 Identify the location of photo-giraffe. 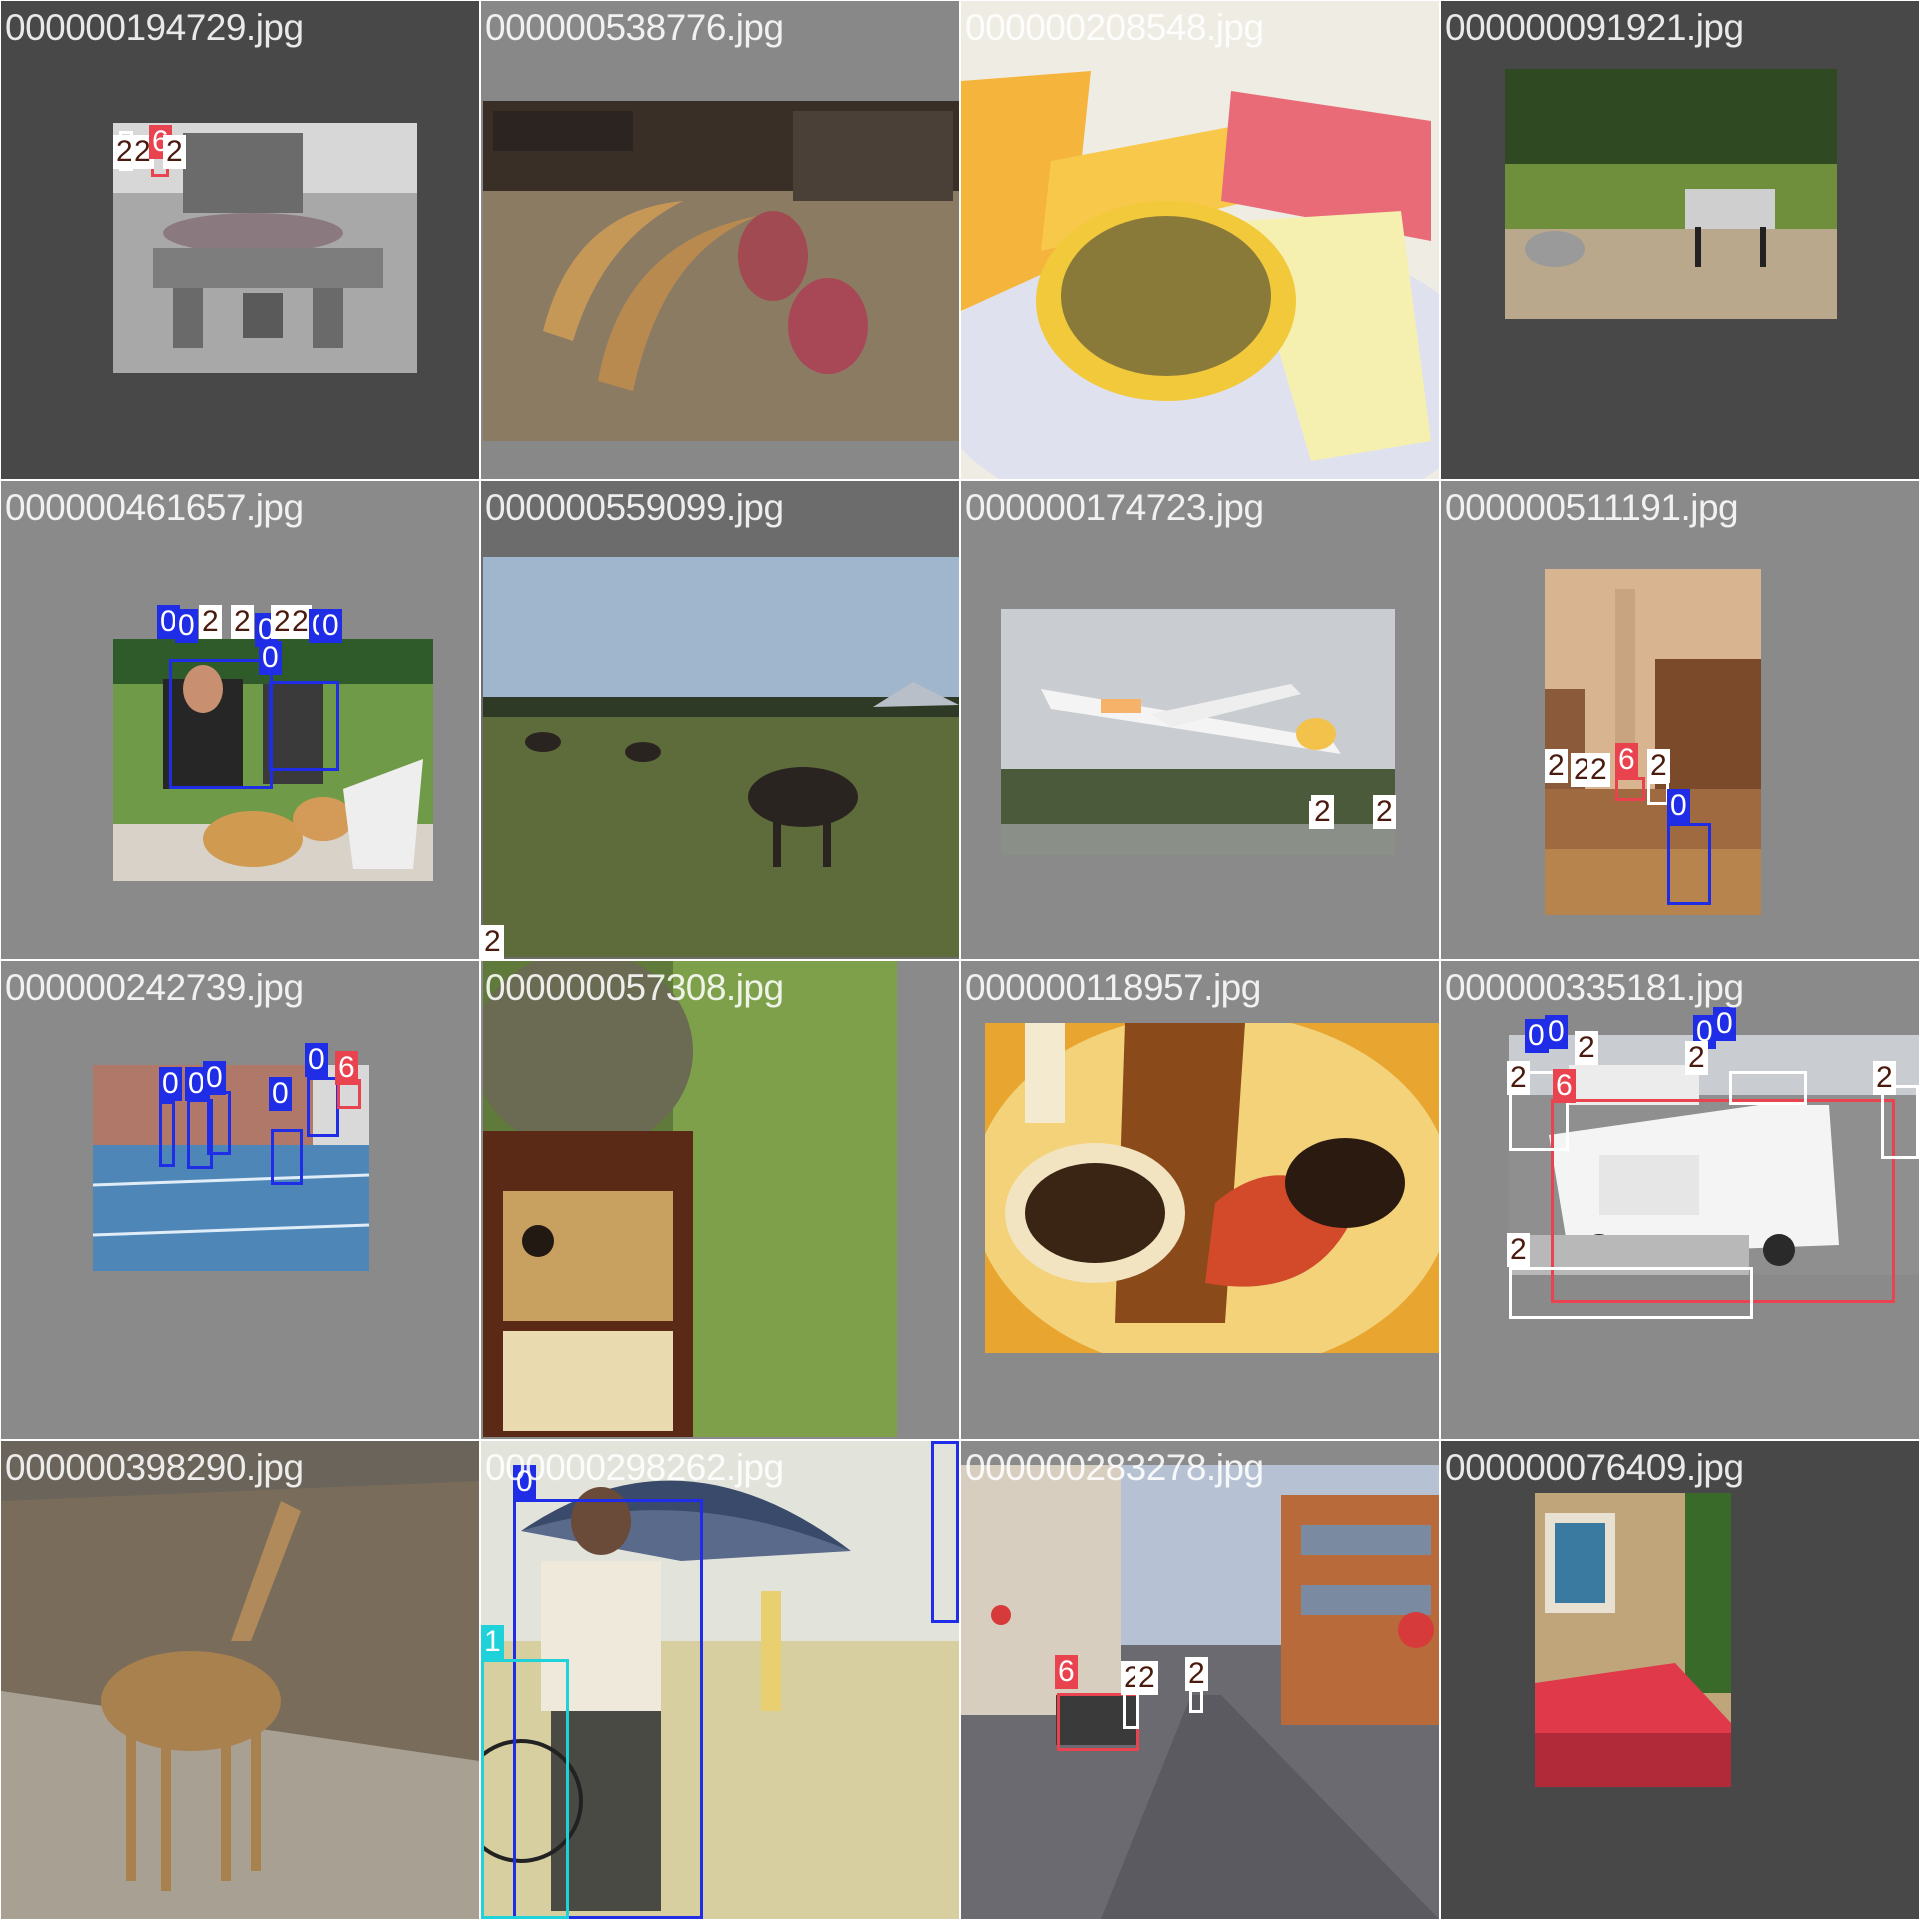
(240, 1680).